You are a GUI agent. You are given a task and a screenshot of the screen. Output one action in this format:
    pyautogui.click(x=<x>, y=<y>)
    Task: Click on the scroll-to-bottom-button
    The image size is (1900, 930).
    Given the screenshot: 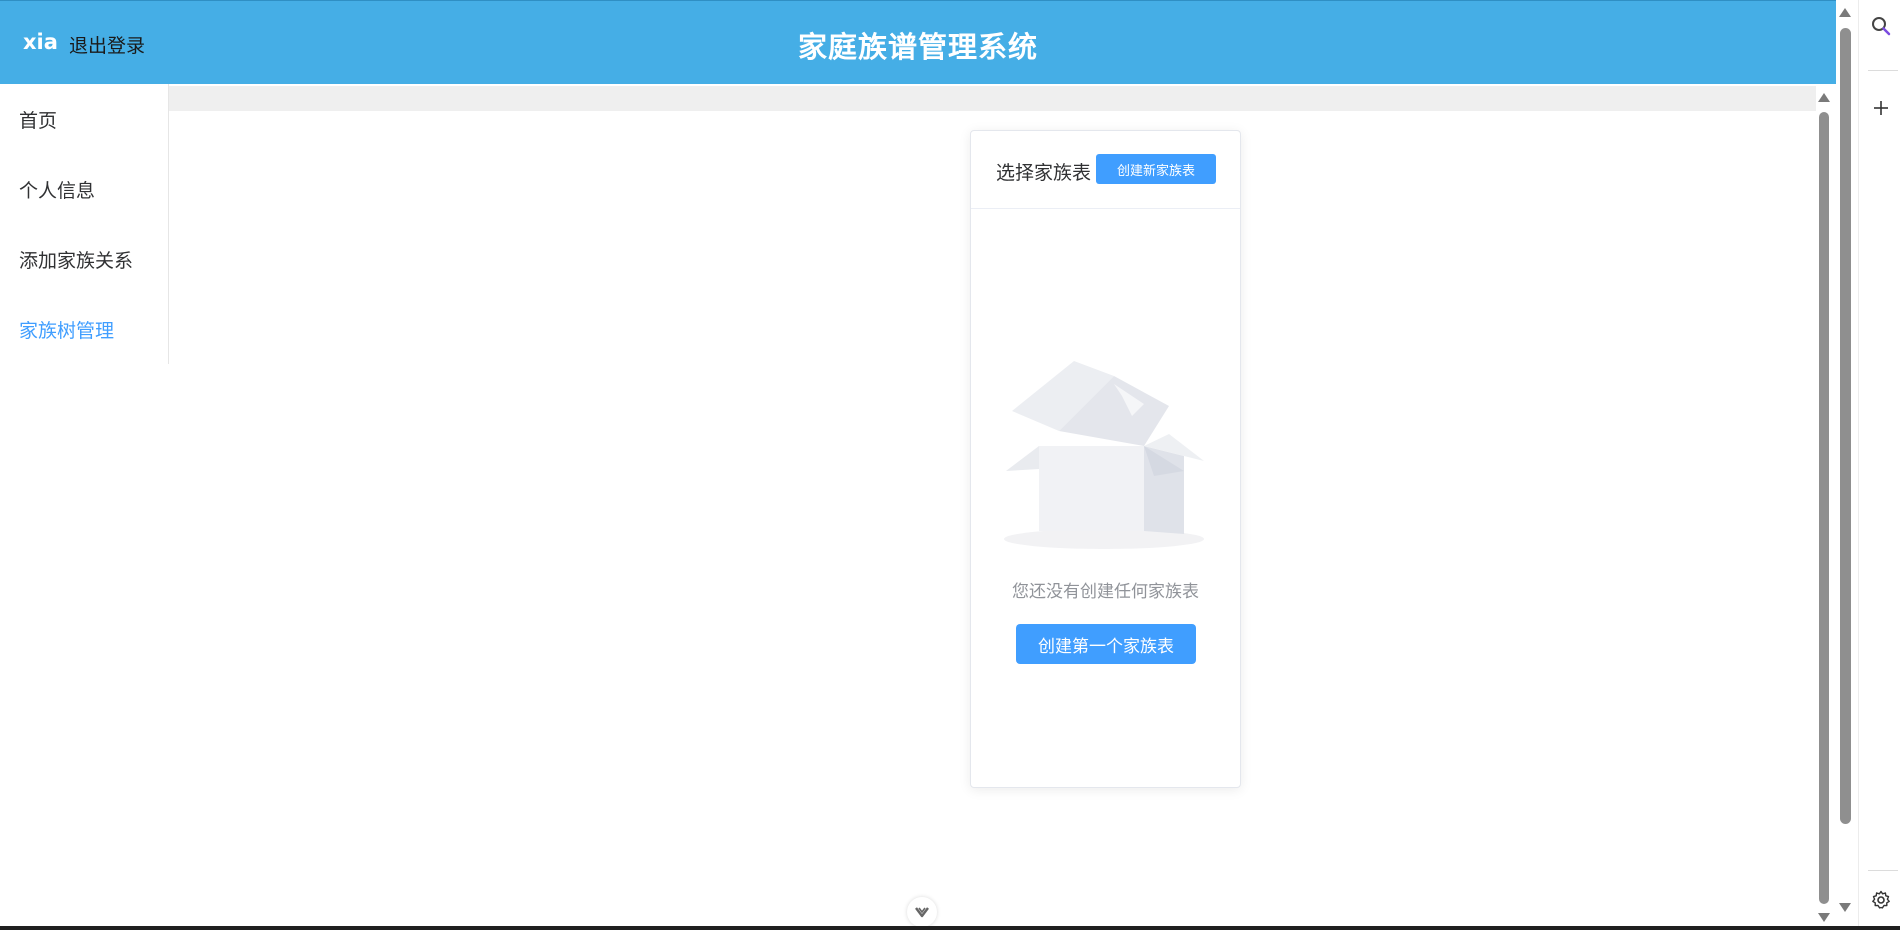 What is the action you would take?
    pyautogui.click(x=922, y=912)
    